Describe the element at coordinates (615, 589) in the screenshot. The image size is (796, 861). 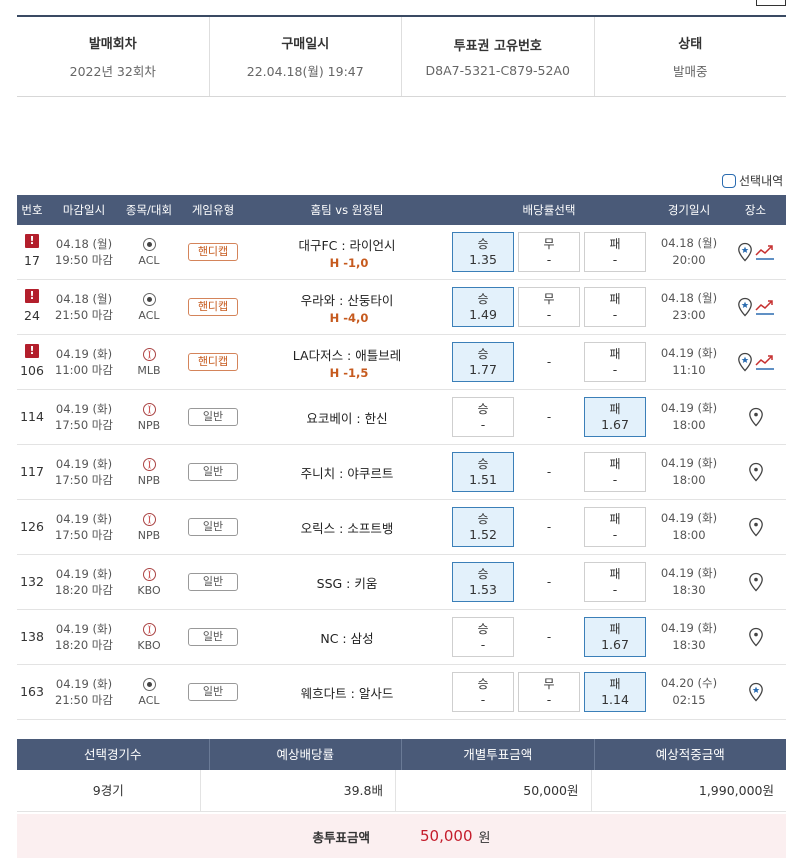
I see `odds-lose-value: -` at that location.